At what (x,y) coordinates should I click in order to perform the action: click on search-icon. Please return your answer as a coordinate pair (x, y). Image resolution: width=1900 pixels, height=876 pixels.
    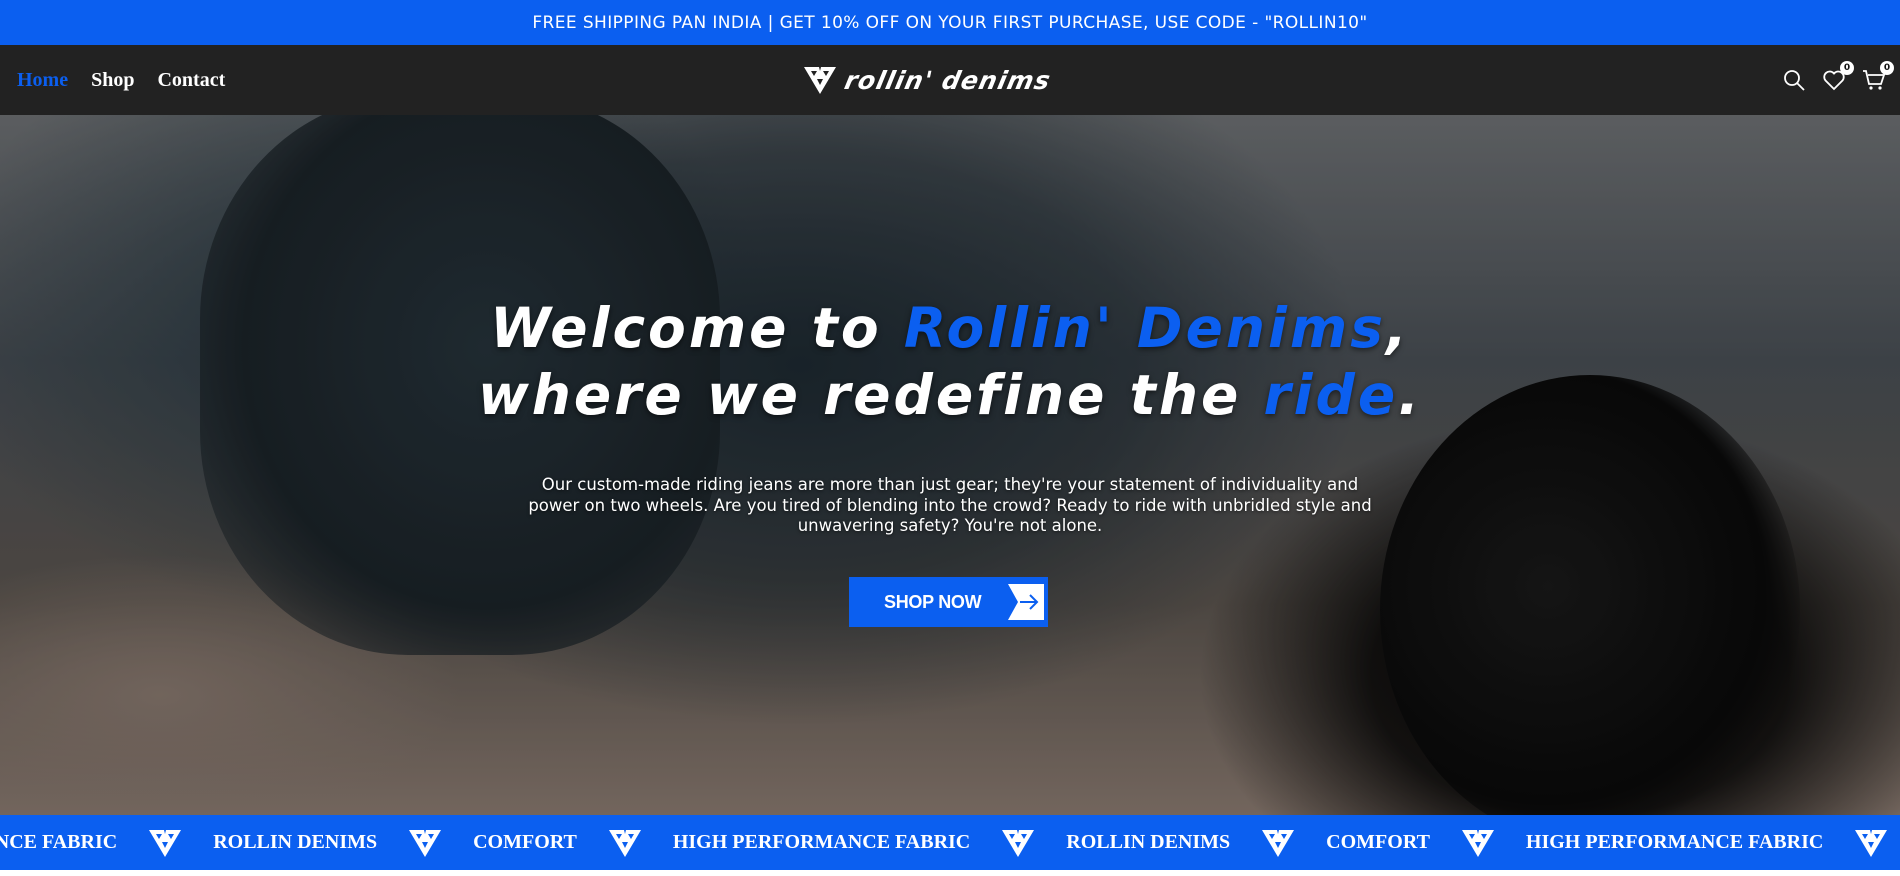
    Looking at the image, I should click on (1794, 80).